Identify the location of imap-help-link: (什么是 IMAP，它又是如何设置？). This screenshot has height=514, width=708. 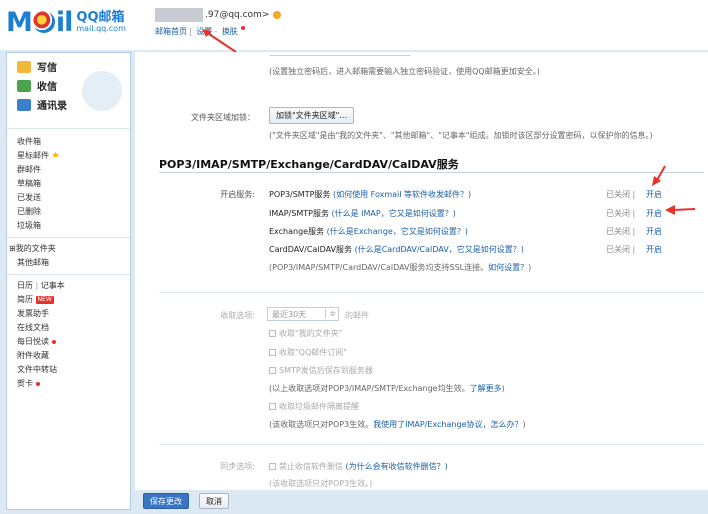
(394, 213).